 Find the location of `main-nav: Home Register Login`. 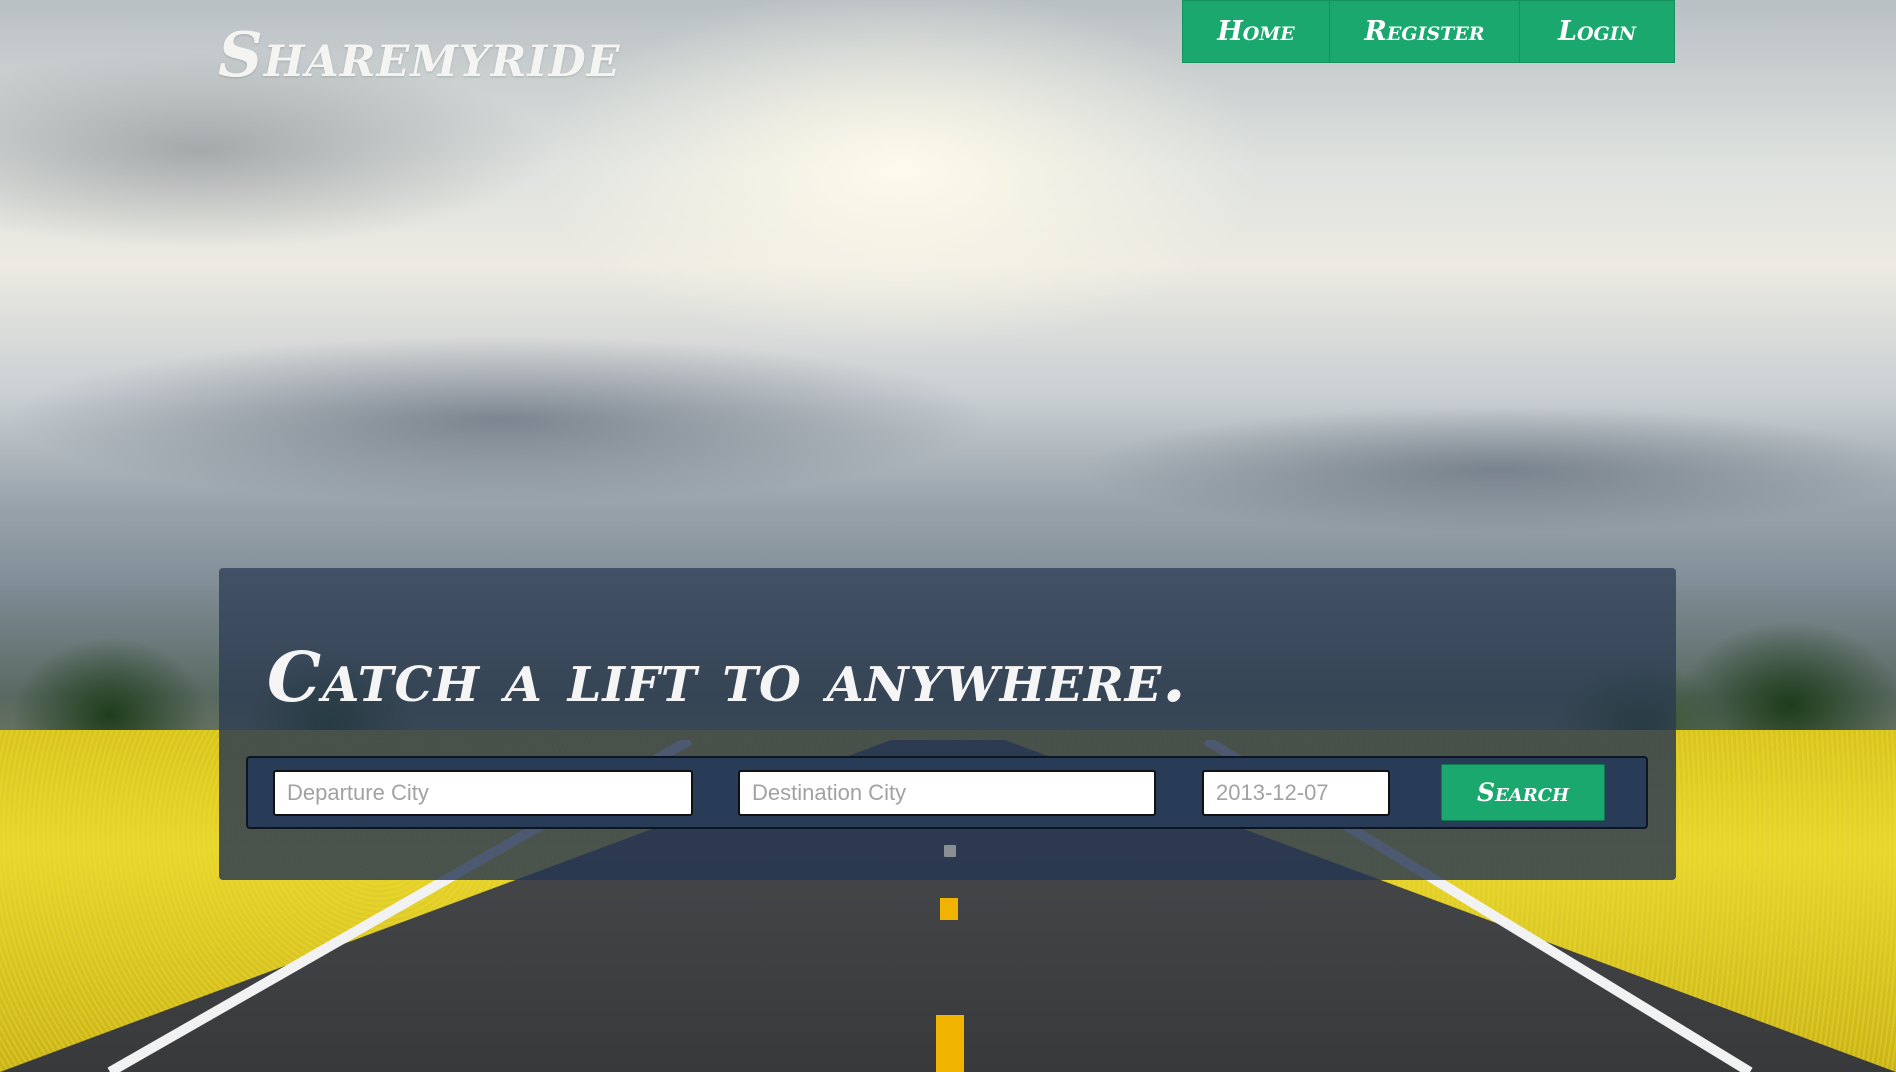

main-nav: Home Register Login is located at coordinates (1428, 31).